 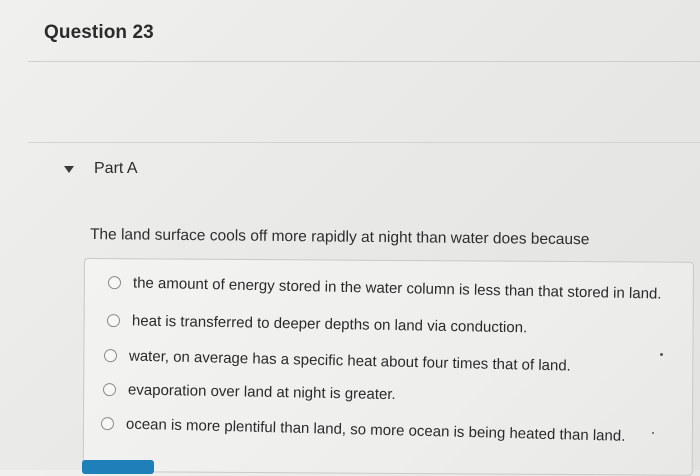 What do you see at coordinates (116, 168) in the screenshot?
I see `part-label: Part A` at bounding box center [116, 168].